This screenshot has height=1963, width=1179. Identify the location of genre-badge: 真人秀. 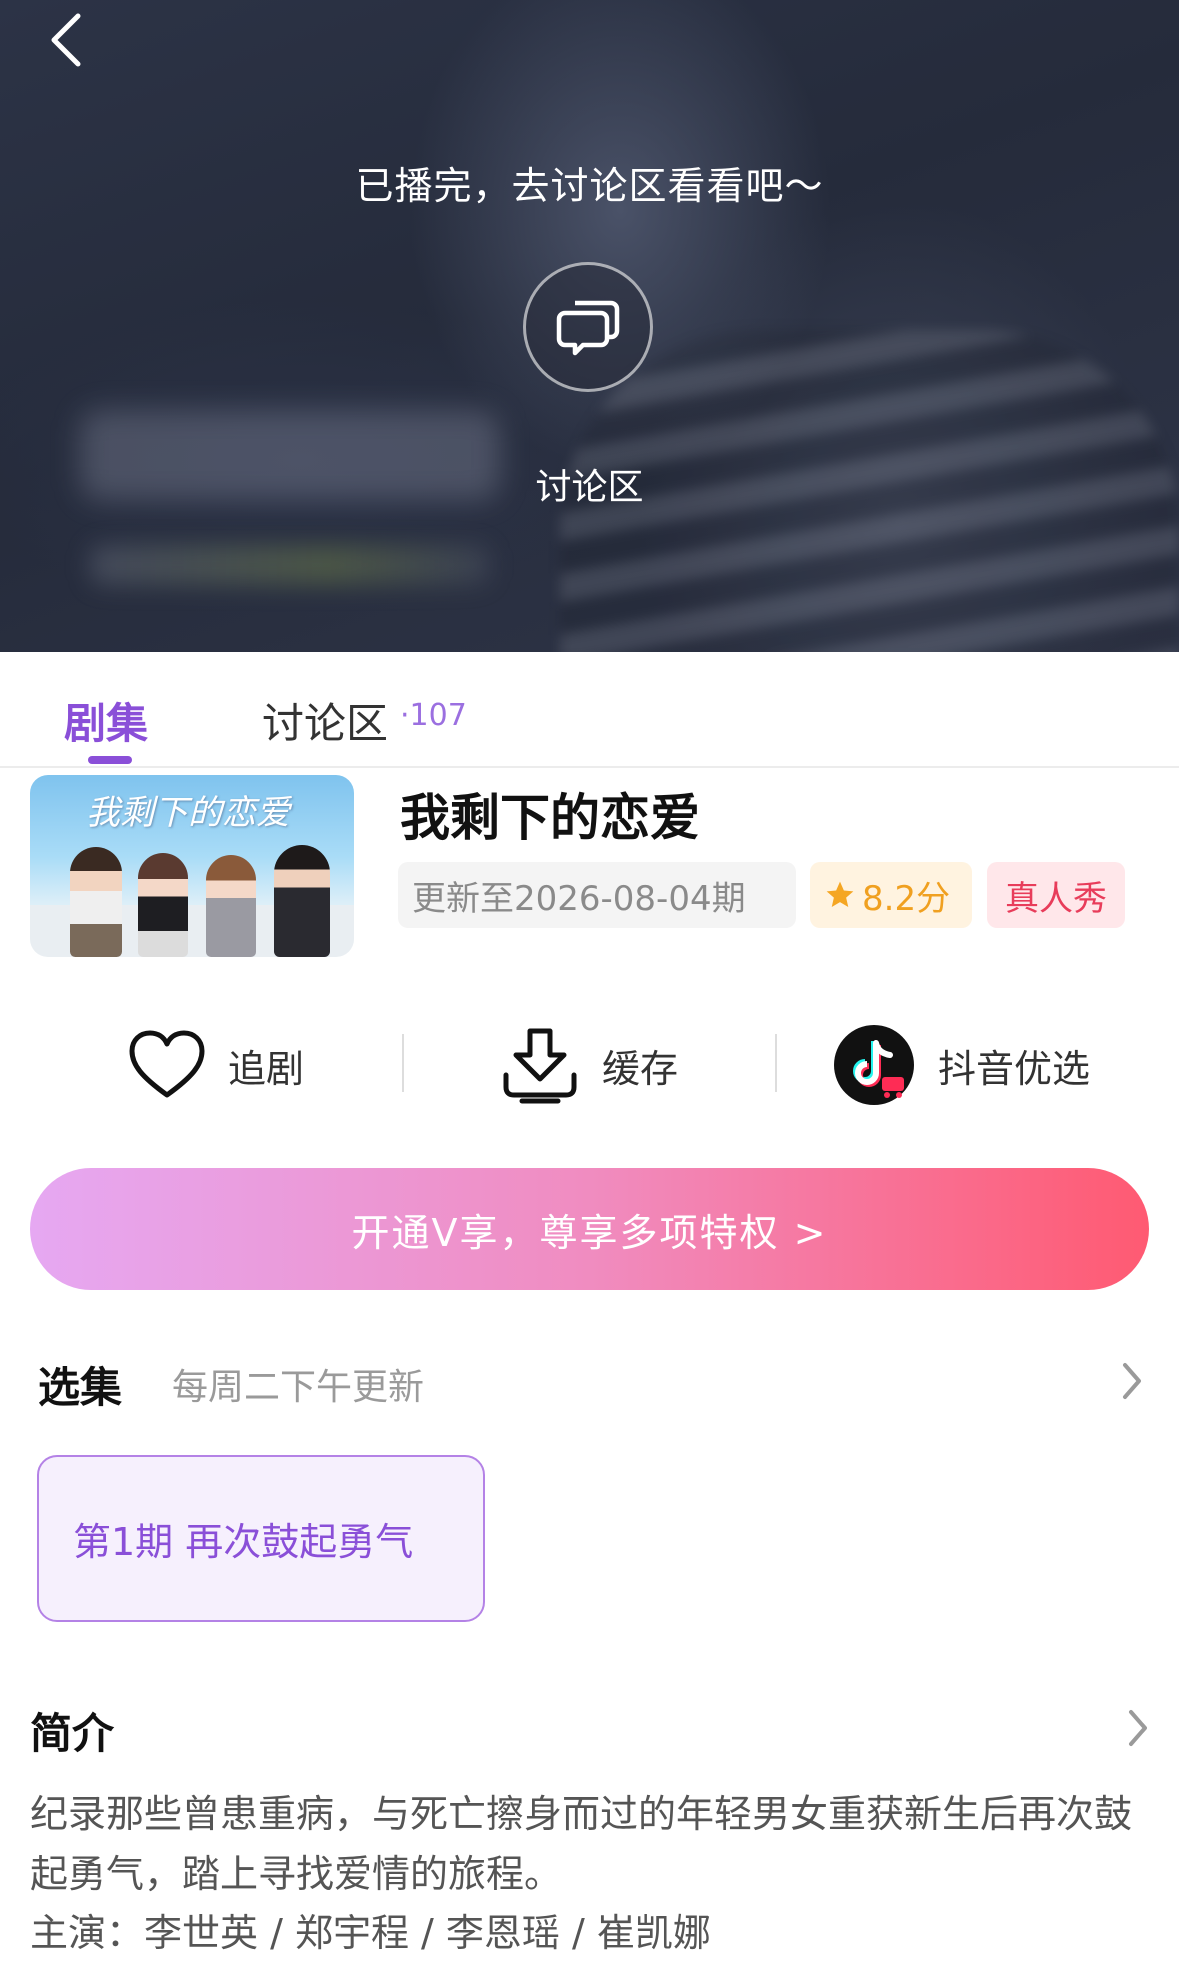
(1056, 895).